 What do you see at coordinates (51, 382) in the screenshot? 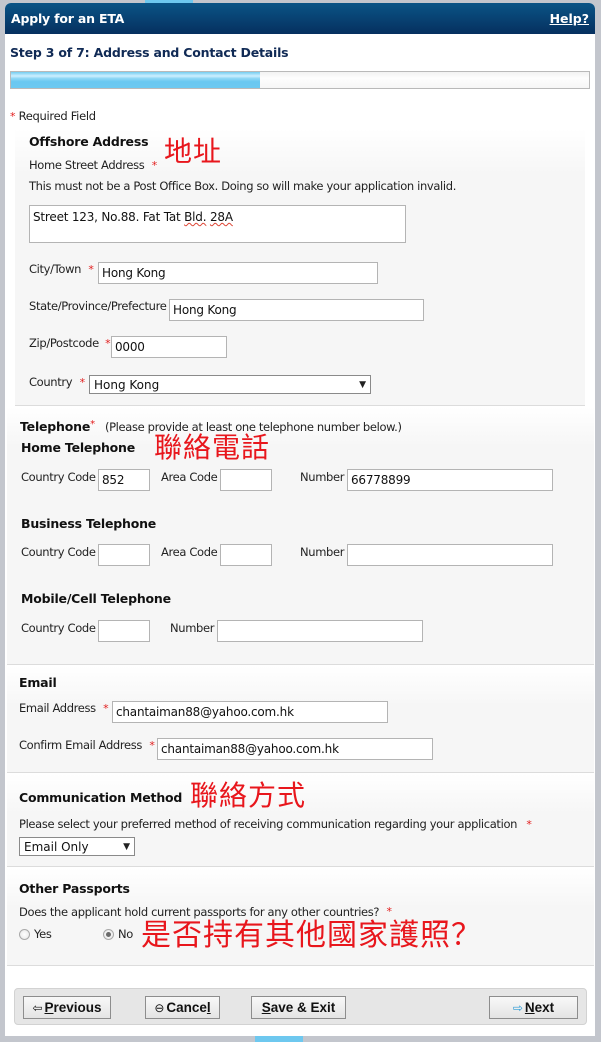
I see `country-label-text: Country` at bounding box center [51, 382].